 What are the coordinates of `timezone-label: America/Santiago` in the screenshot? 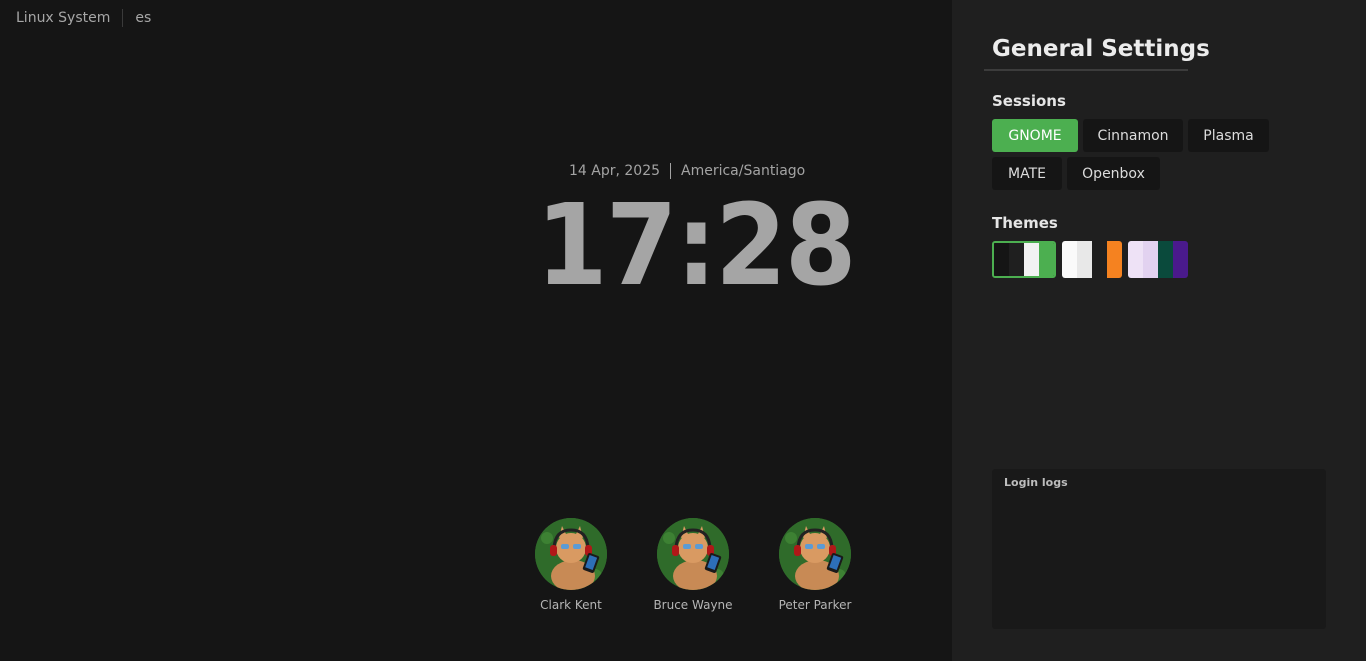 It's located at (743, 171).